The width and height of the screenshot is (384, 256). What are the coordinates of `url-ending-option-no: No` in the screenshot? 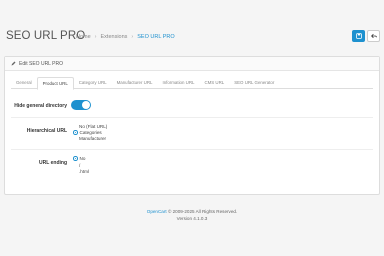 It's located at (79, 158).